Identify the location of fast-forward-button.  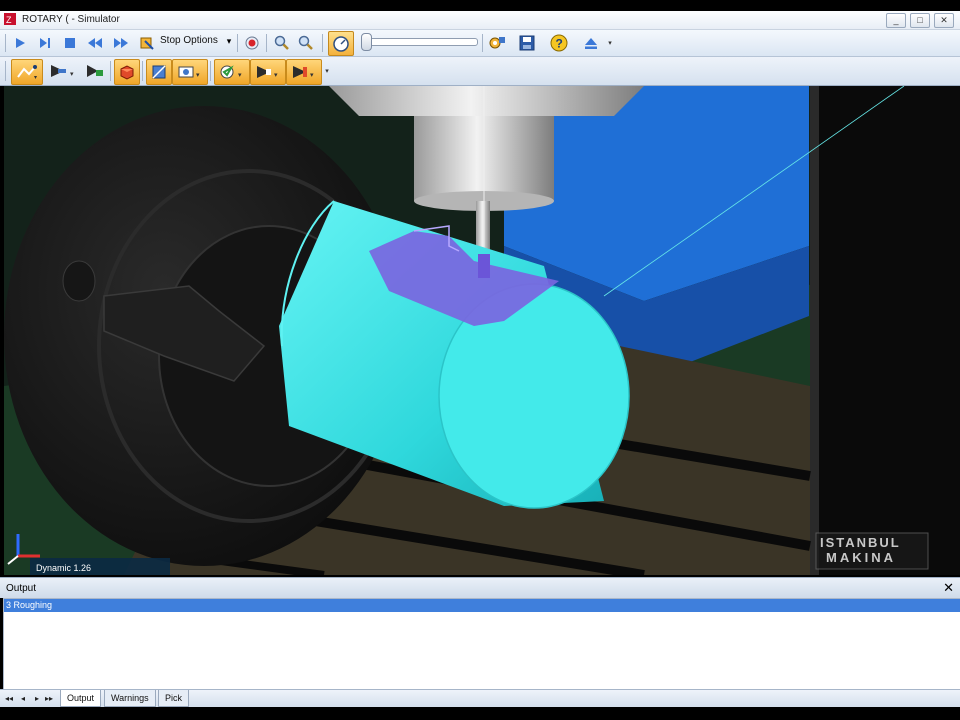
(121, 43).